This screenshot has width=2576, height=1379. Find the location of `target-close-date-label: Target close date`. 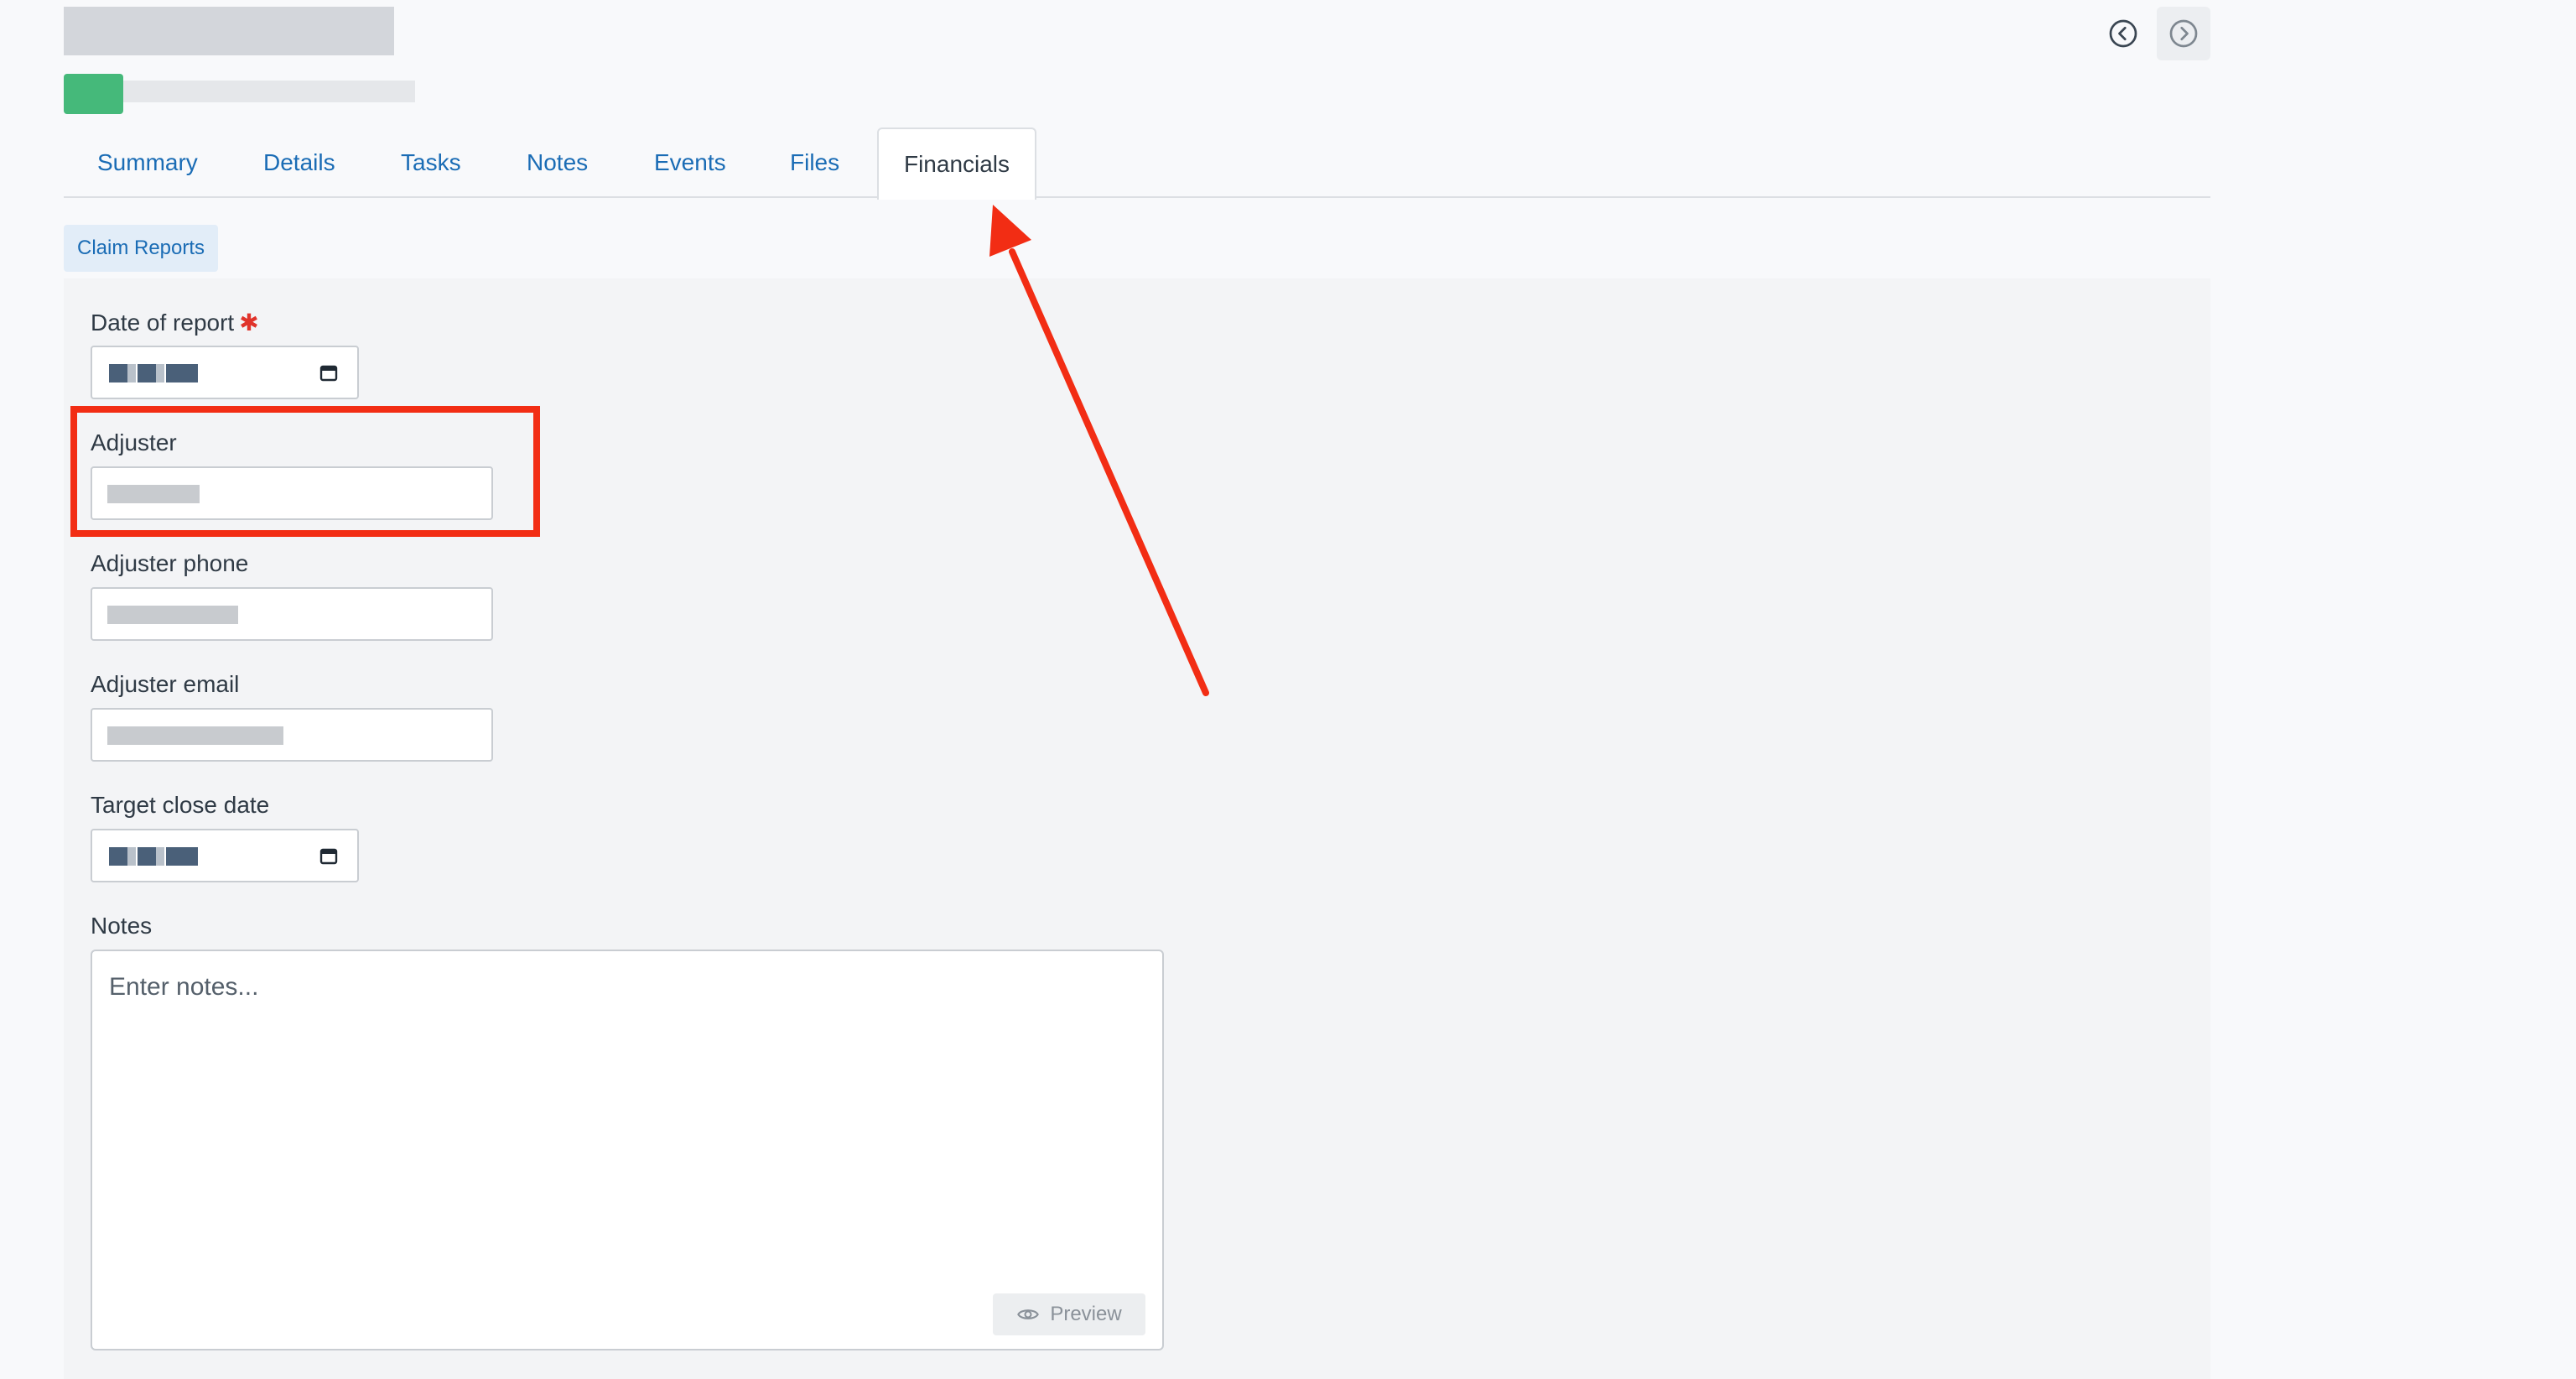

target-close-date-label: Target close date is located at coordinates (180, 805).